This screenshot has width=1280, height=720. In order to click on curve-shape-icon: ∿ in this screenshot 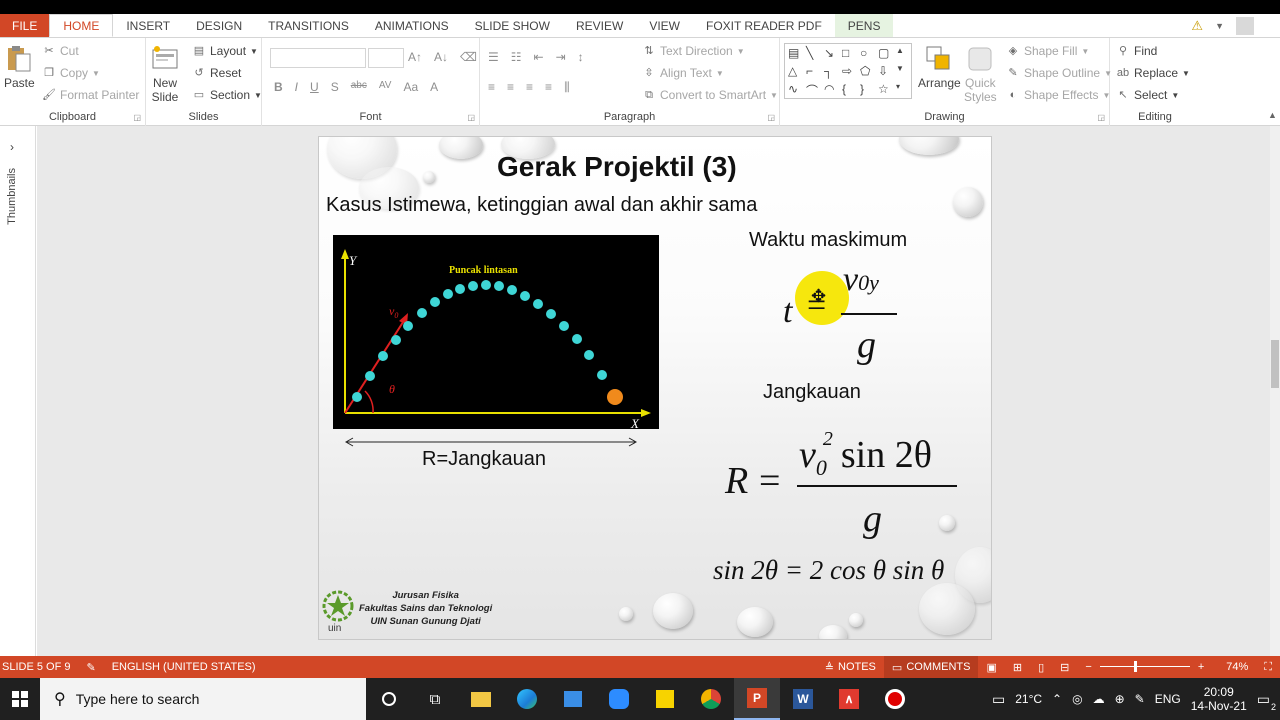, I will do `click(796, 90)`.